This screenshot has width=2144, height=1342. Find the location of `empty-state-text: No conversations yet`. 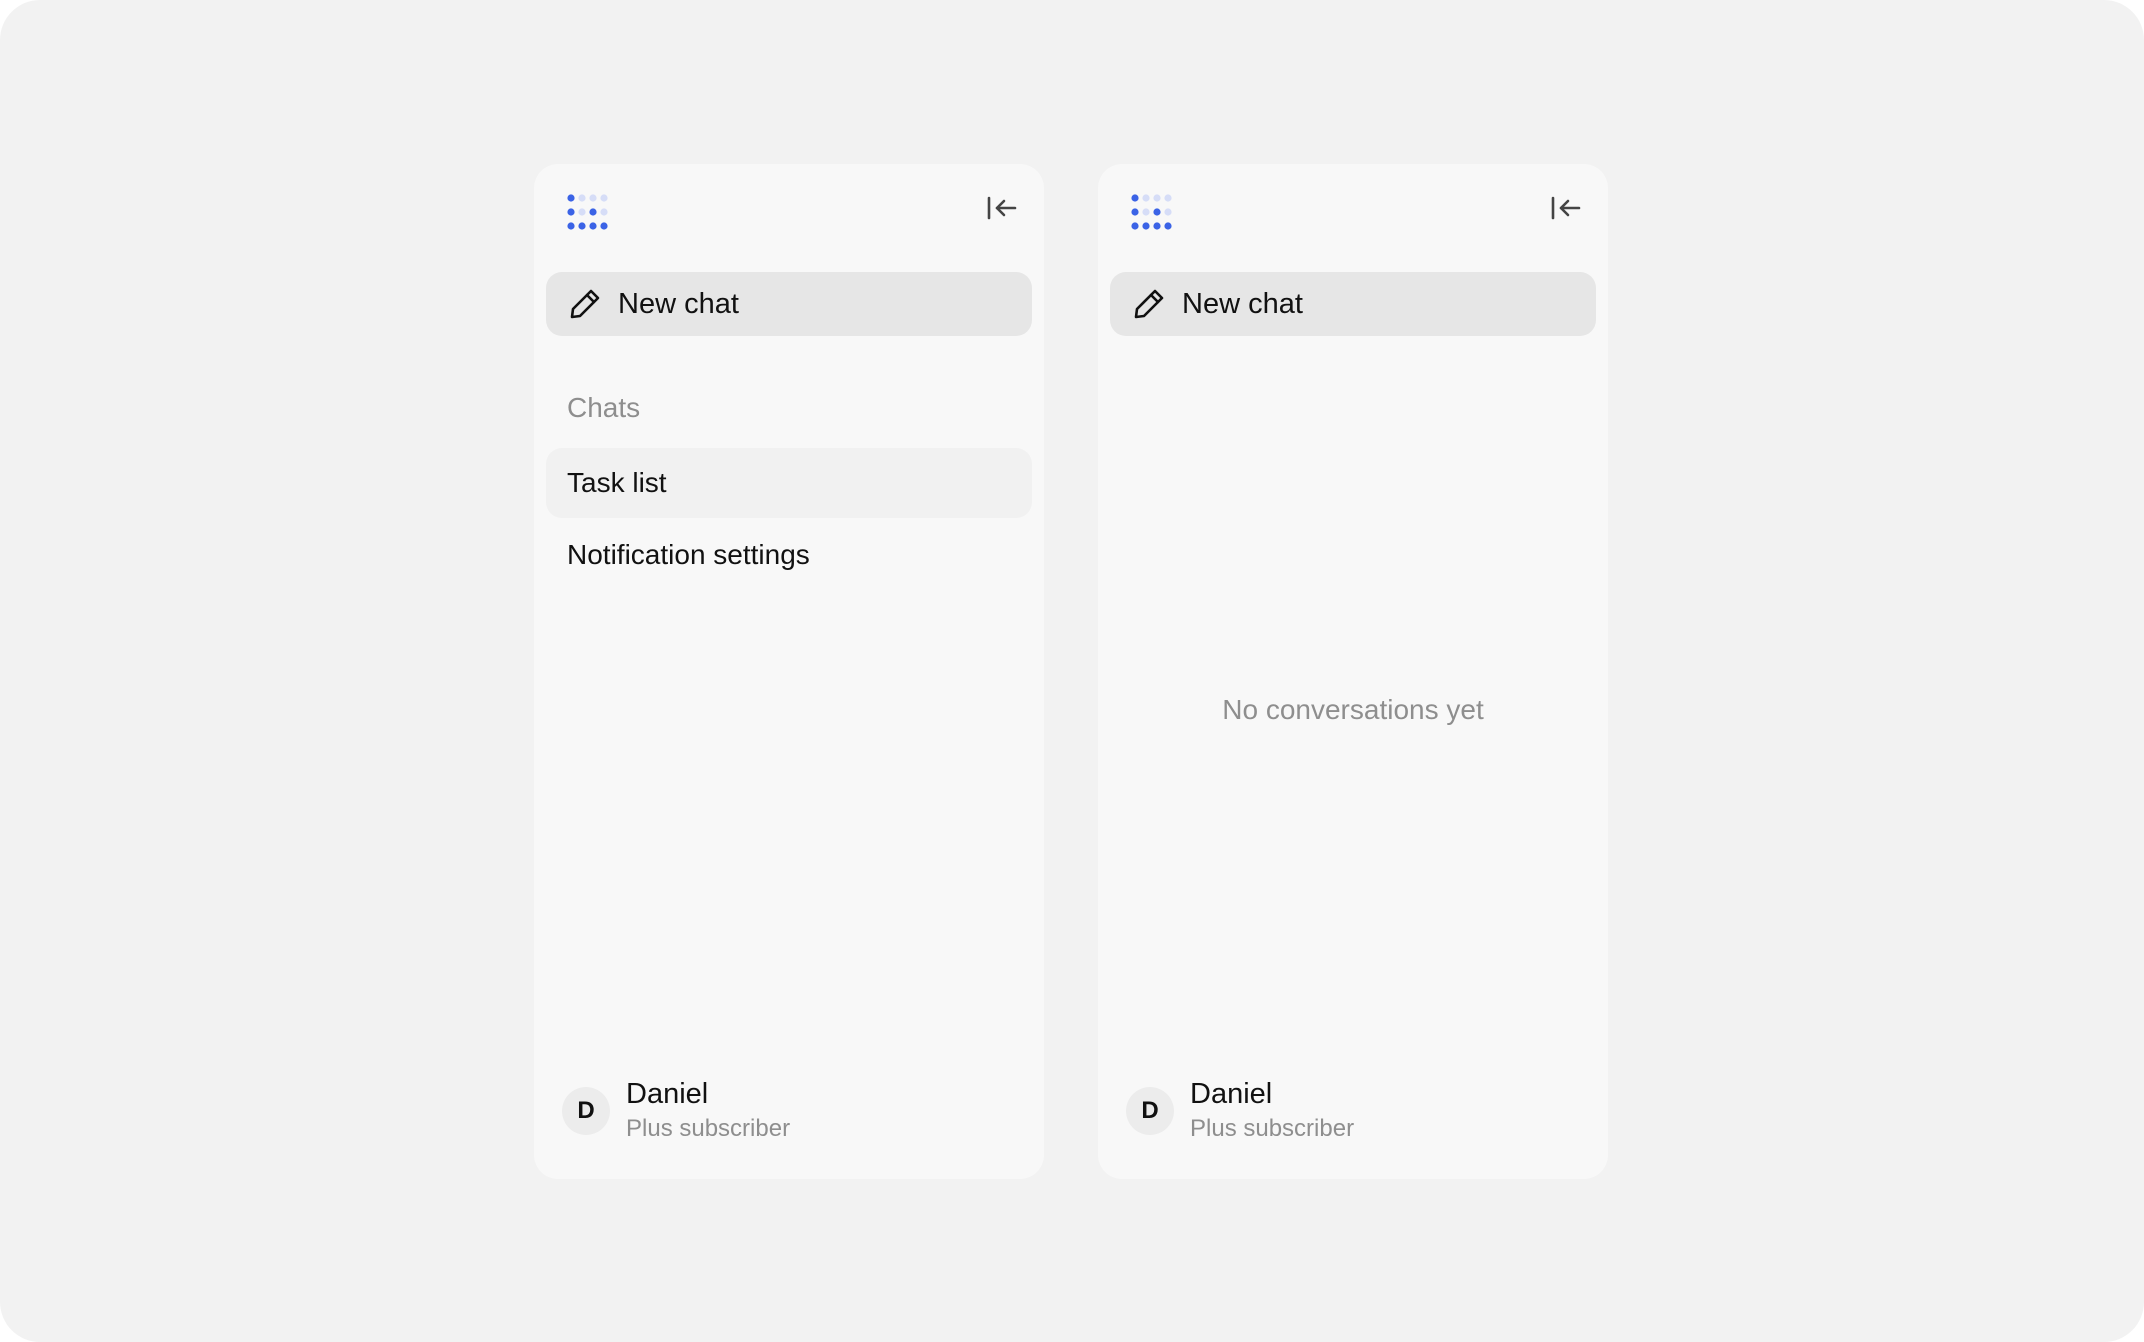

empty-state-text: No conversations yet is located at coordinates (1353, 709).